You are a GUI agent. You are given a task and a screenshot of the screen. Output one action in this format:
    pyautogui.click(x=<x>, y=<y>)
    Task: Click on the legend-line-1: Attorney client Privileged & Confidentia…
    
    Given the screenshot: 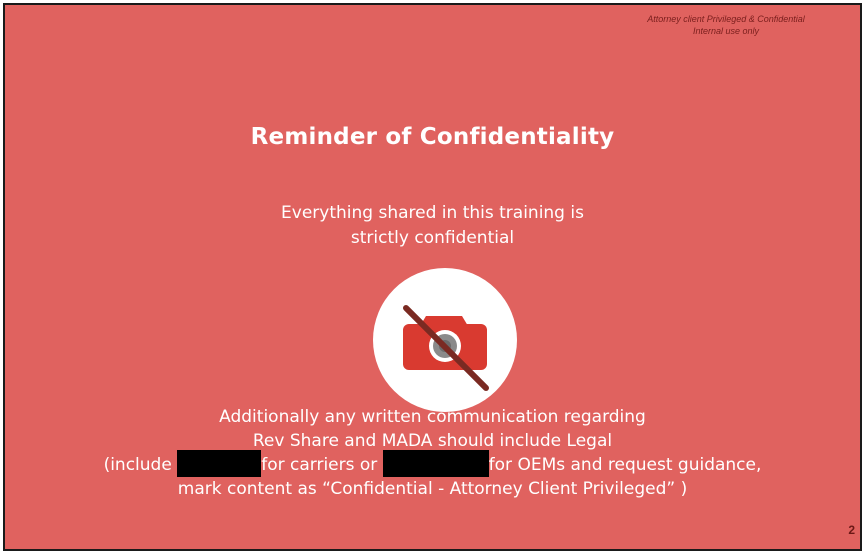 What is the action you would take?
    pyautogui.click(x=726, y=19)
    